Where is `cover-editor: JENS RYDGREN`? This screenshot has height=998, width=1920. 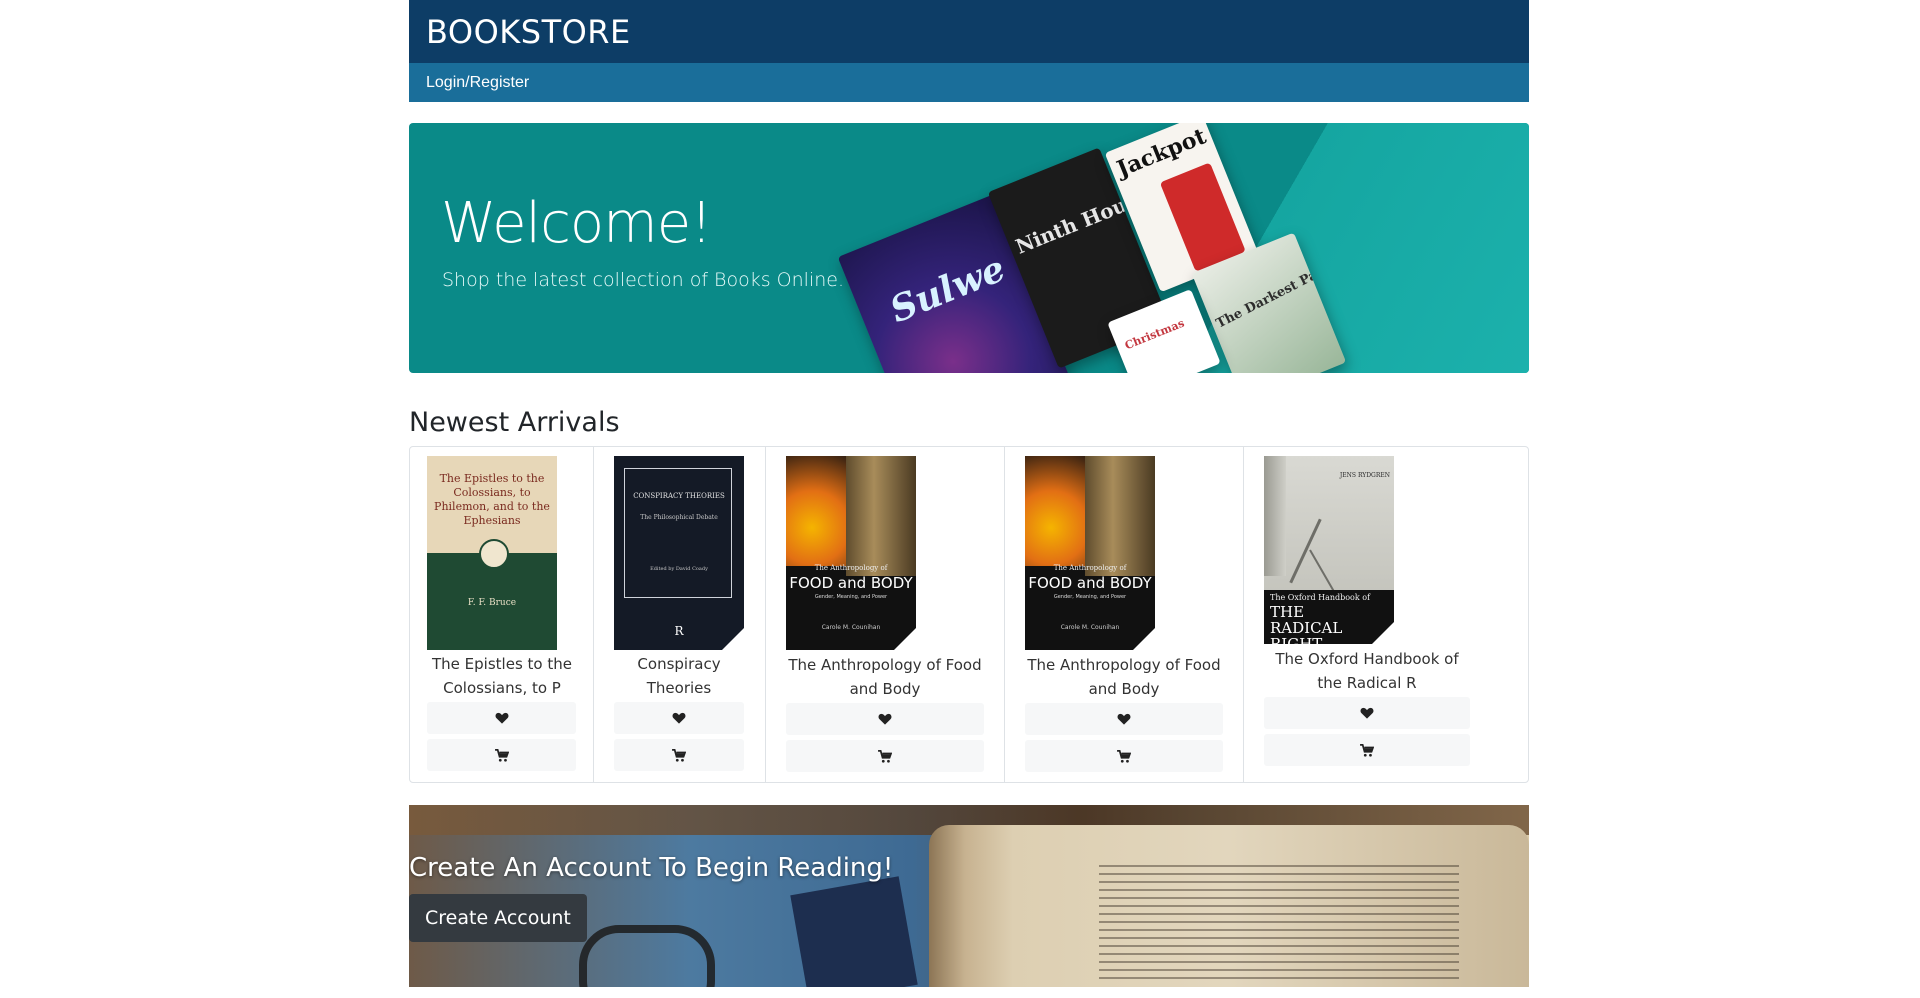 cover-editor: JENS RYDGREN is located at coordinates (1364, 475).